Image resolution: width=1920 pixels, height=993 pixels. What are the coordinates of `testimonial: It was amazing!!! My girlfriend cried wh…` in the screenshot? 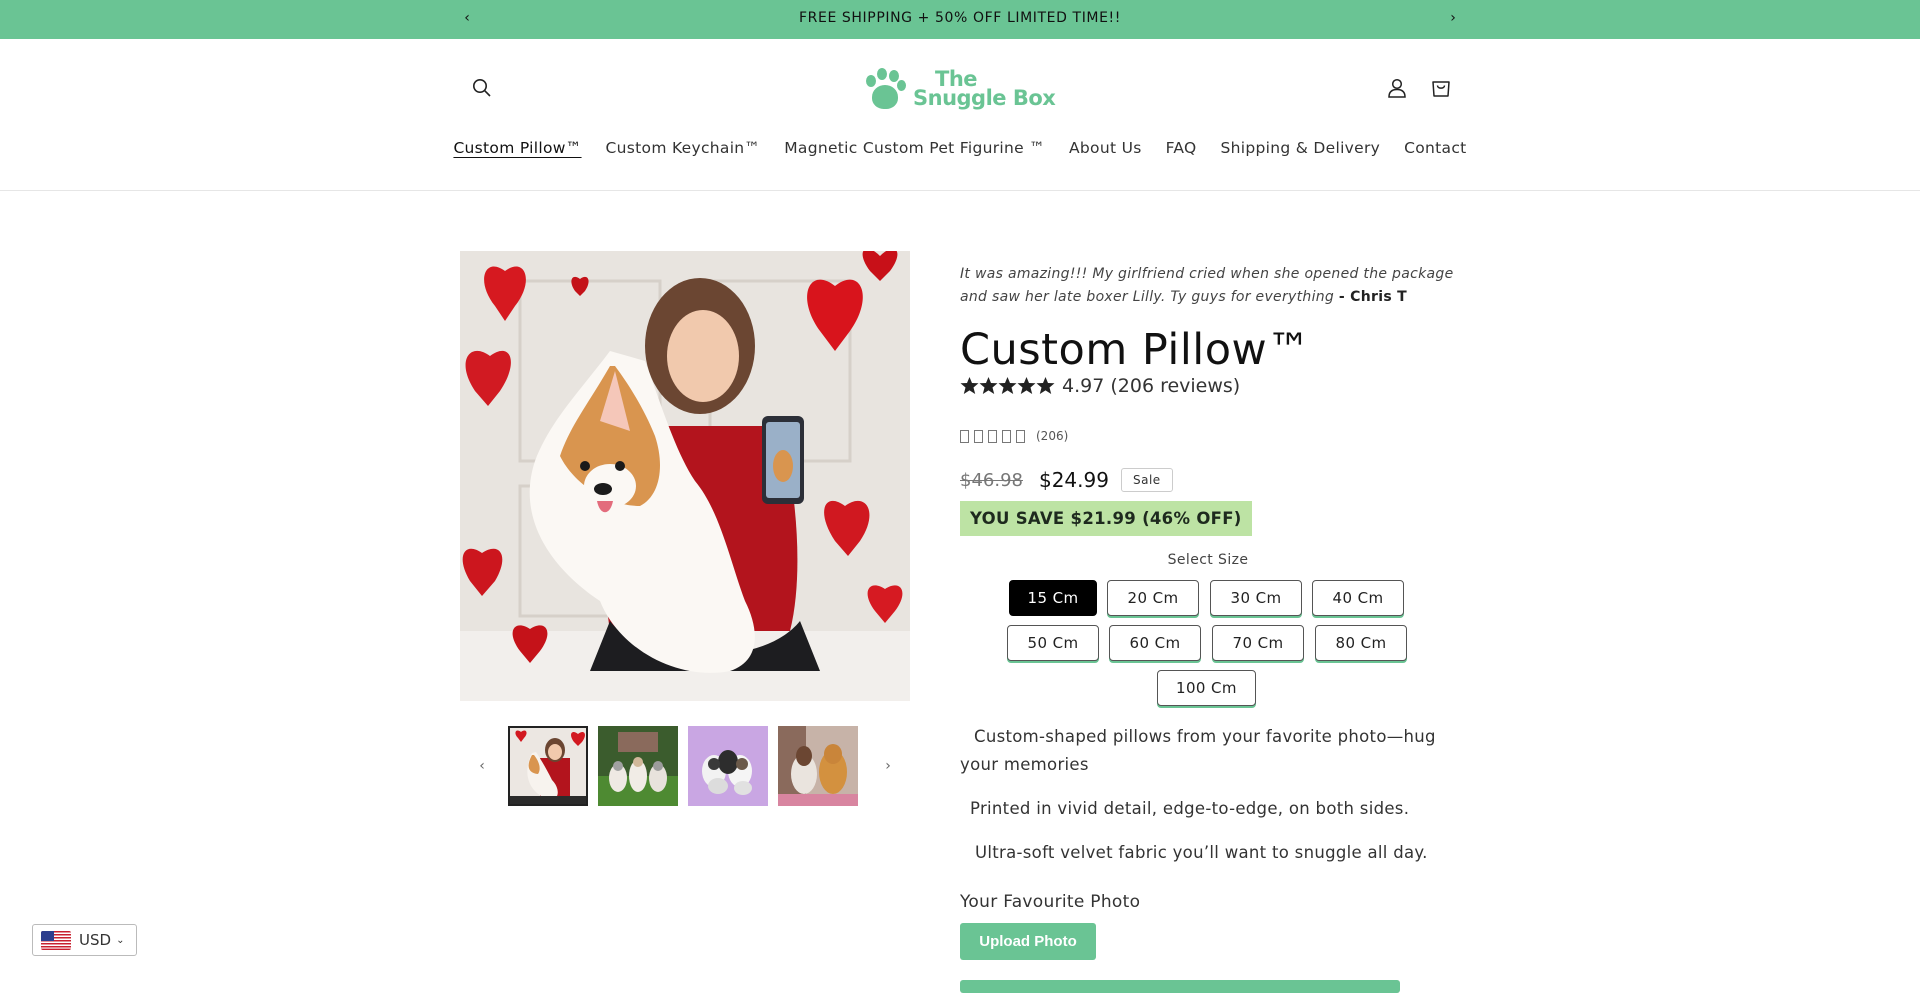 It's located at (1210, 286).